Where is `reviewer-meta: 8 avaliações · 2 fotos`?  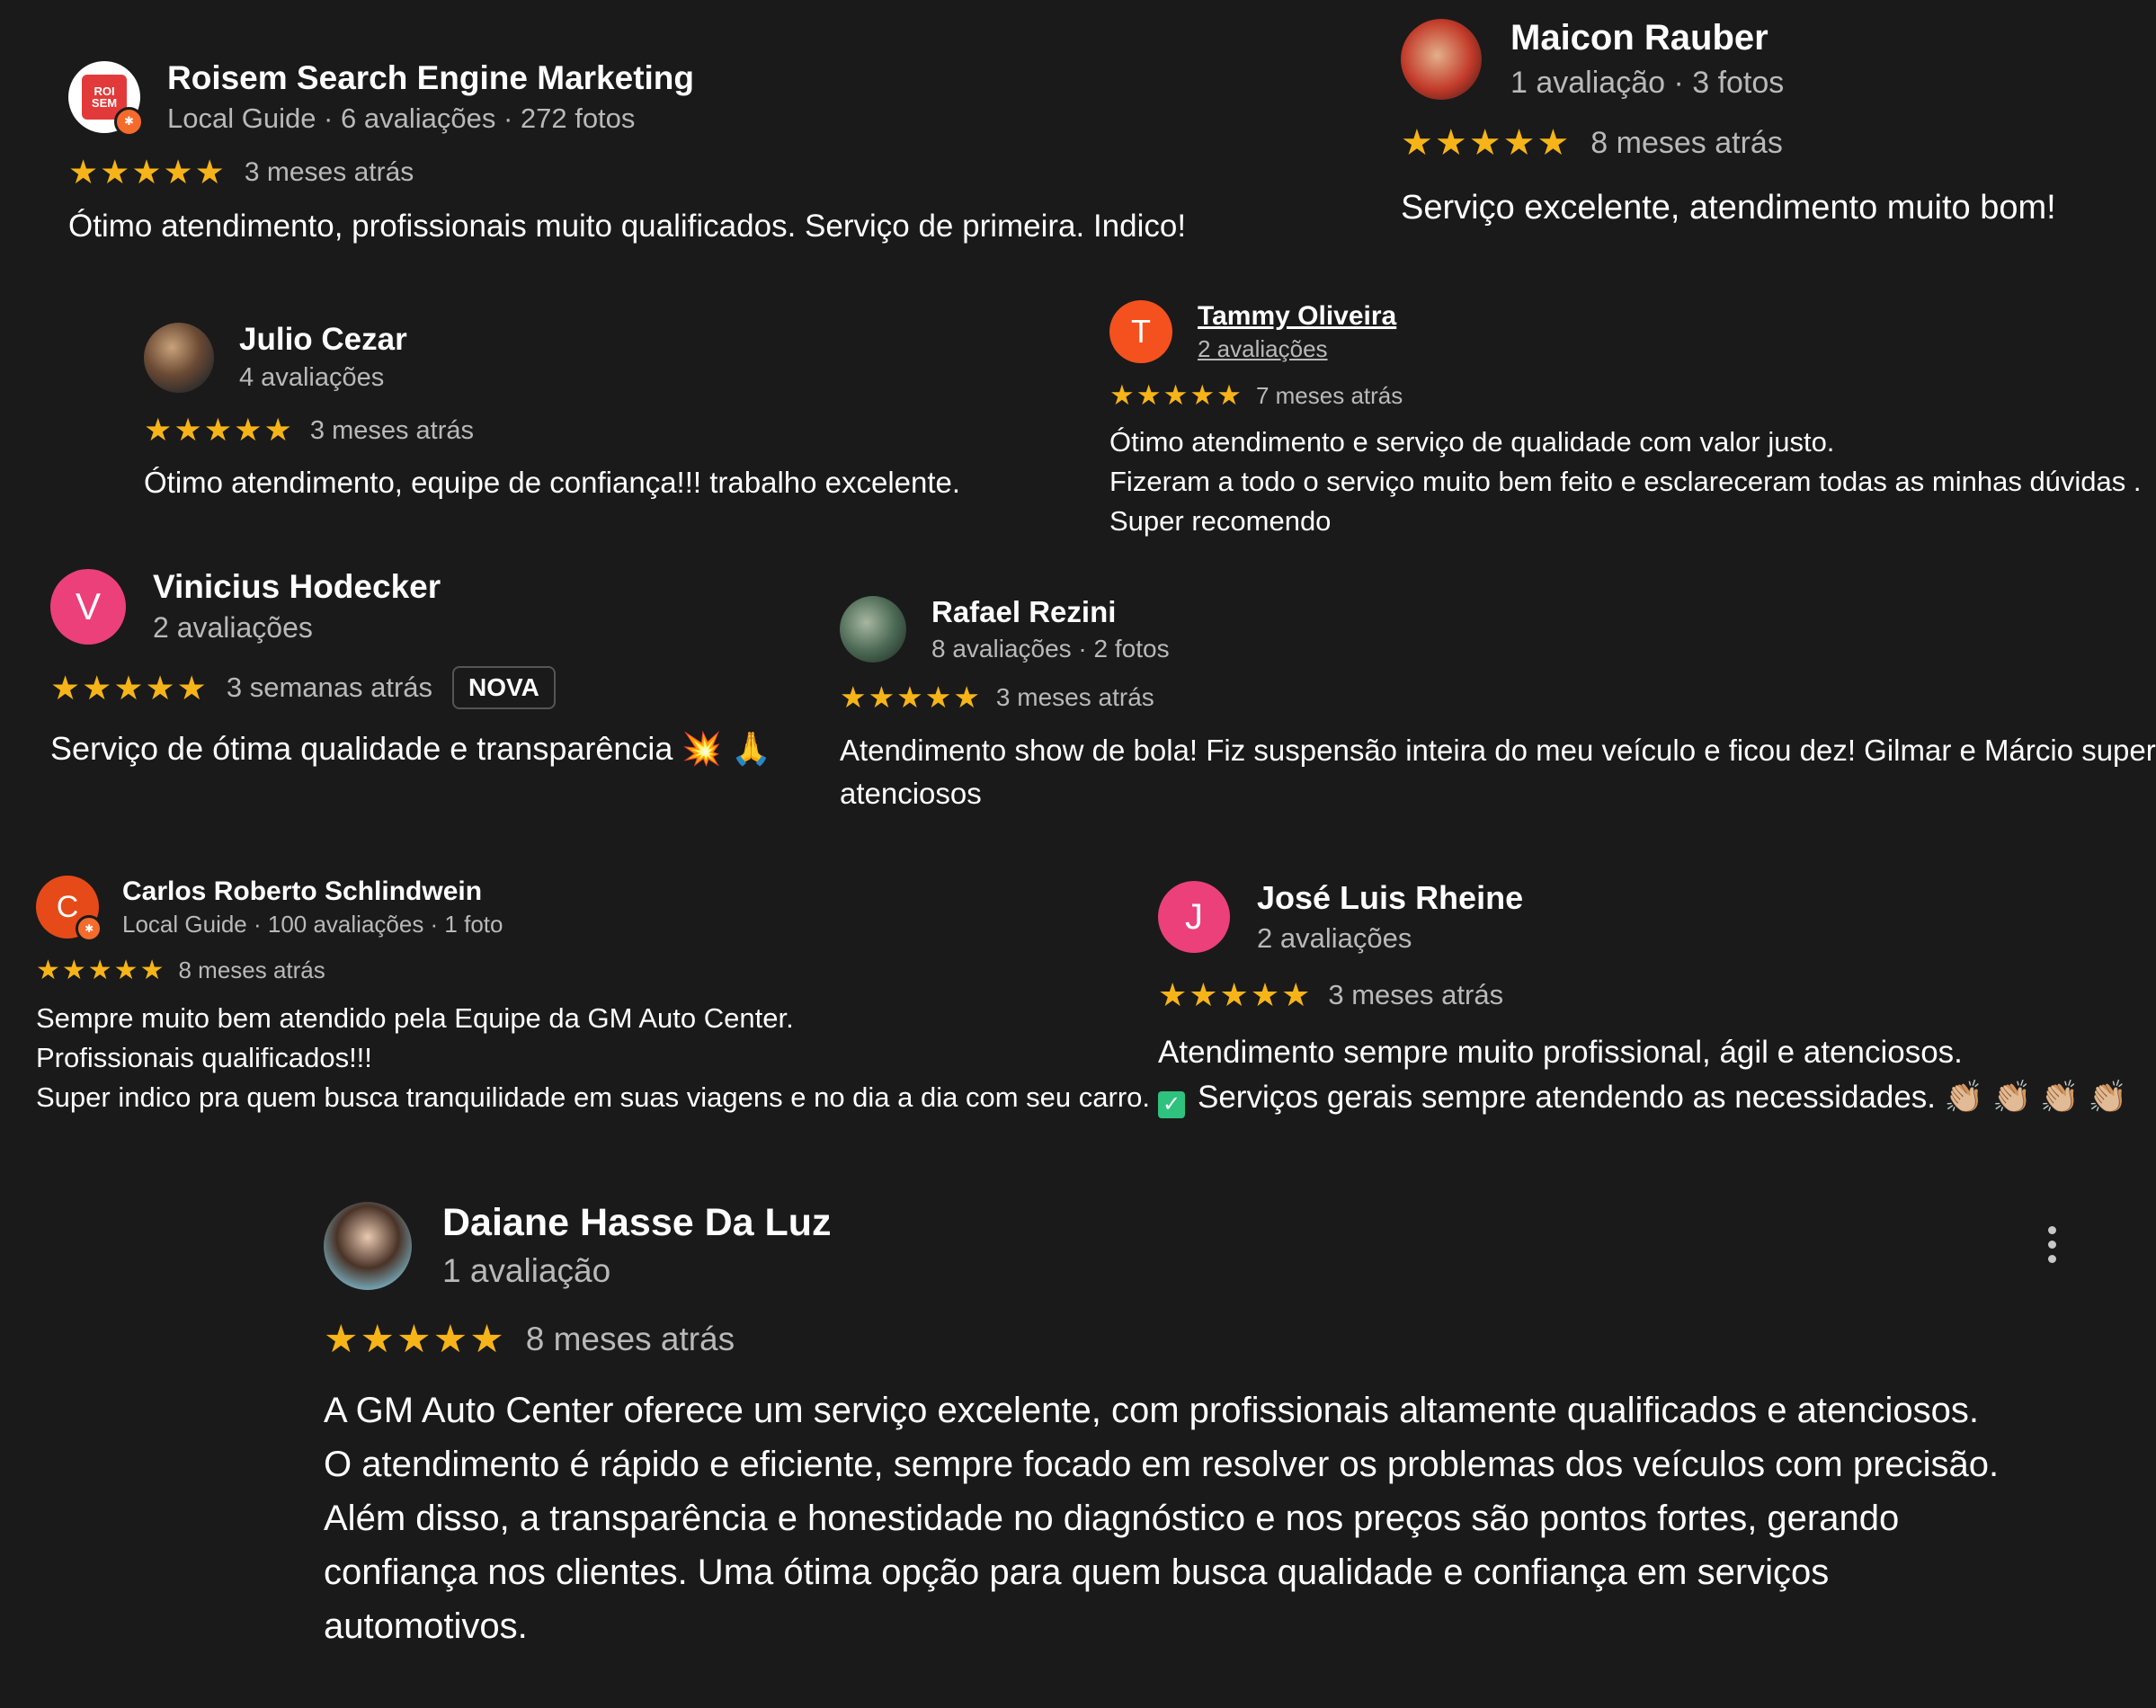
reviewer-meta: 8 avaliações · 2 fotos is located at coordinates (1050, 649).